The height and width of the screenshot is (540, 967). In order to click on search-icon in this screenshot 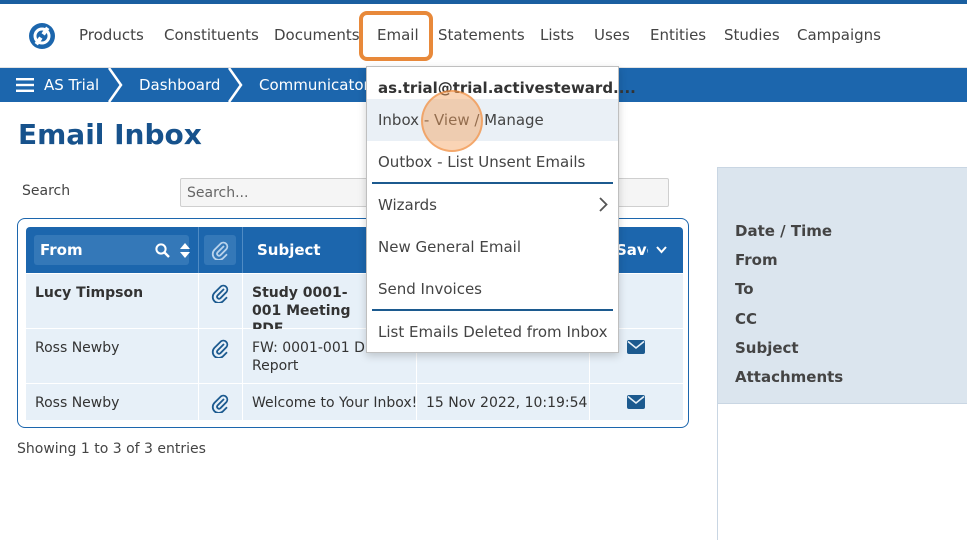, I will do `click(162, 250)`.